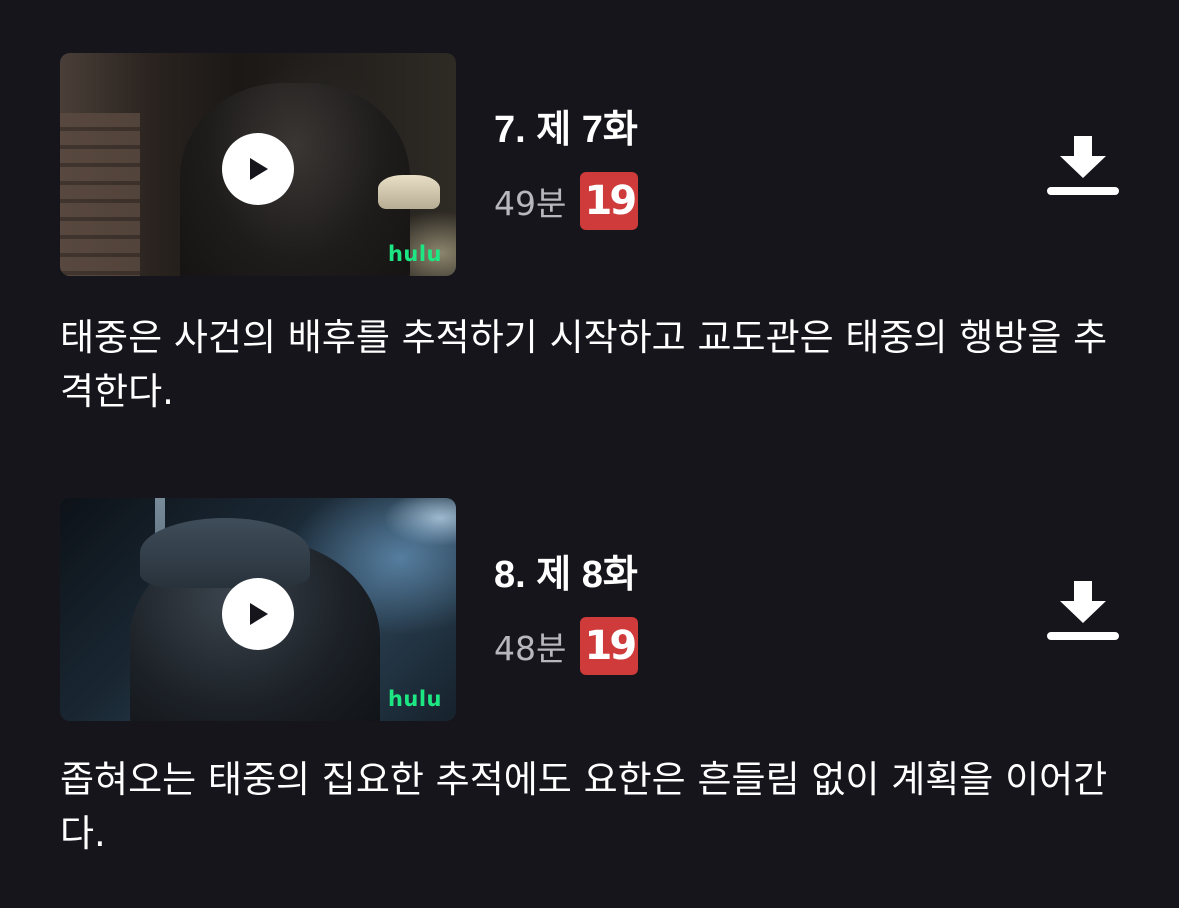 This screenshot has width=1179, height=908. Describe the element at coordinates (584, 806) in the screenshot. I see `episode-description: 좁혀오는 태중의 집요한 추적에도 요한은 흔들림 없이 계획을 이어간다.` at that location.